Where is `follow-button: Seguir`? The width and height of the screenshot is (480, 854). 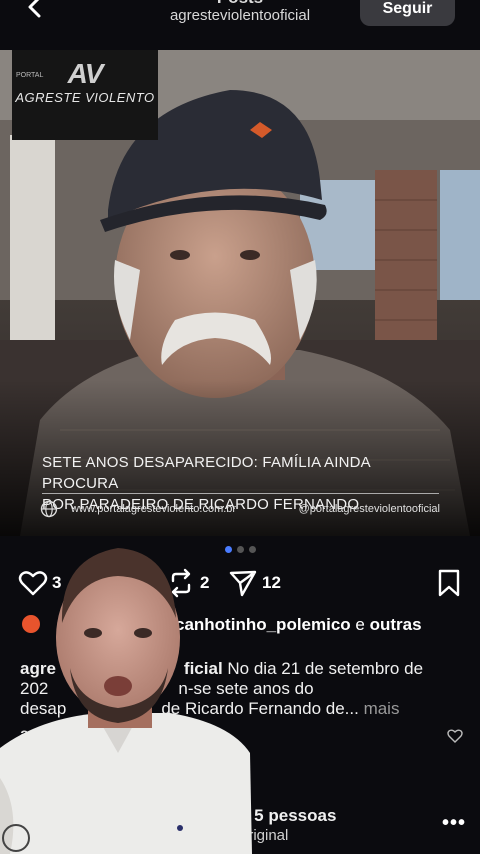
follow-button: Seguir is located at coordinates (407, 13).